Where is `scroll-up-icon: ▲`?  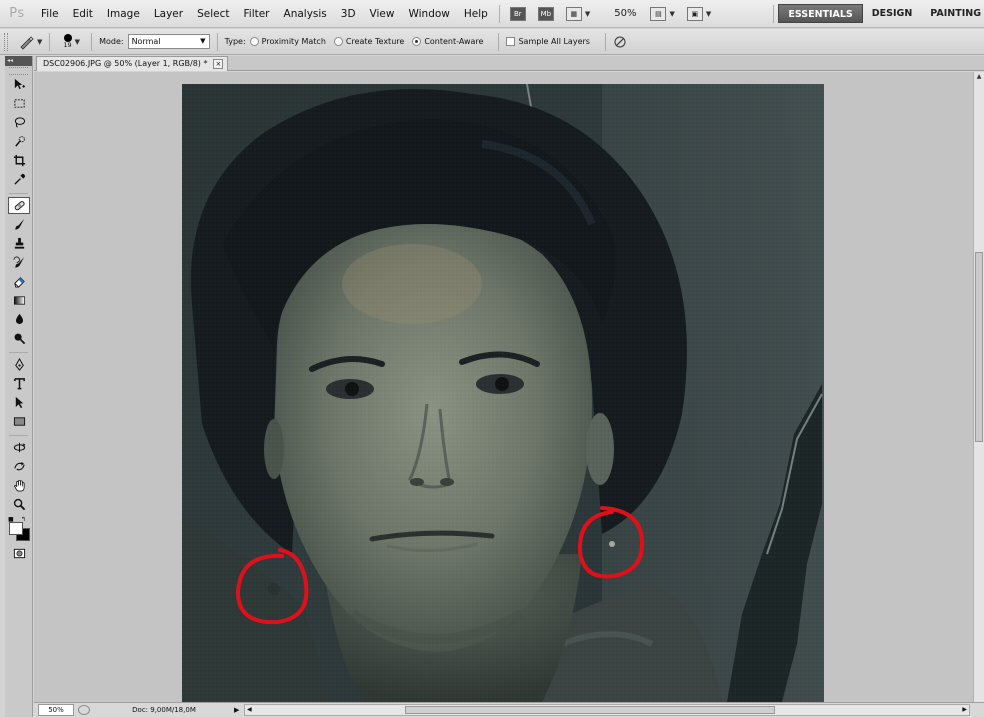 scroll-up-icon: ▲ is located at coordinates (979, 77).